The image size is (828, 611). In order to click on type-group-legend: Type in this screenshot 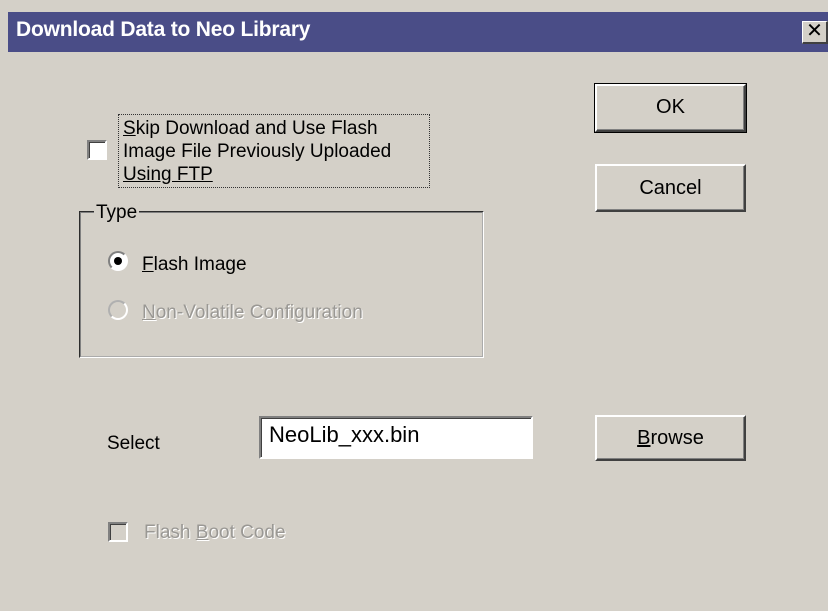, I will do `click(117, 213)`.